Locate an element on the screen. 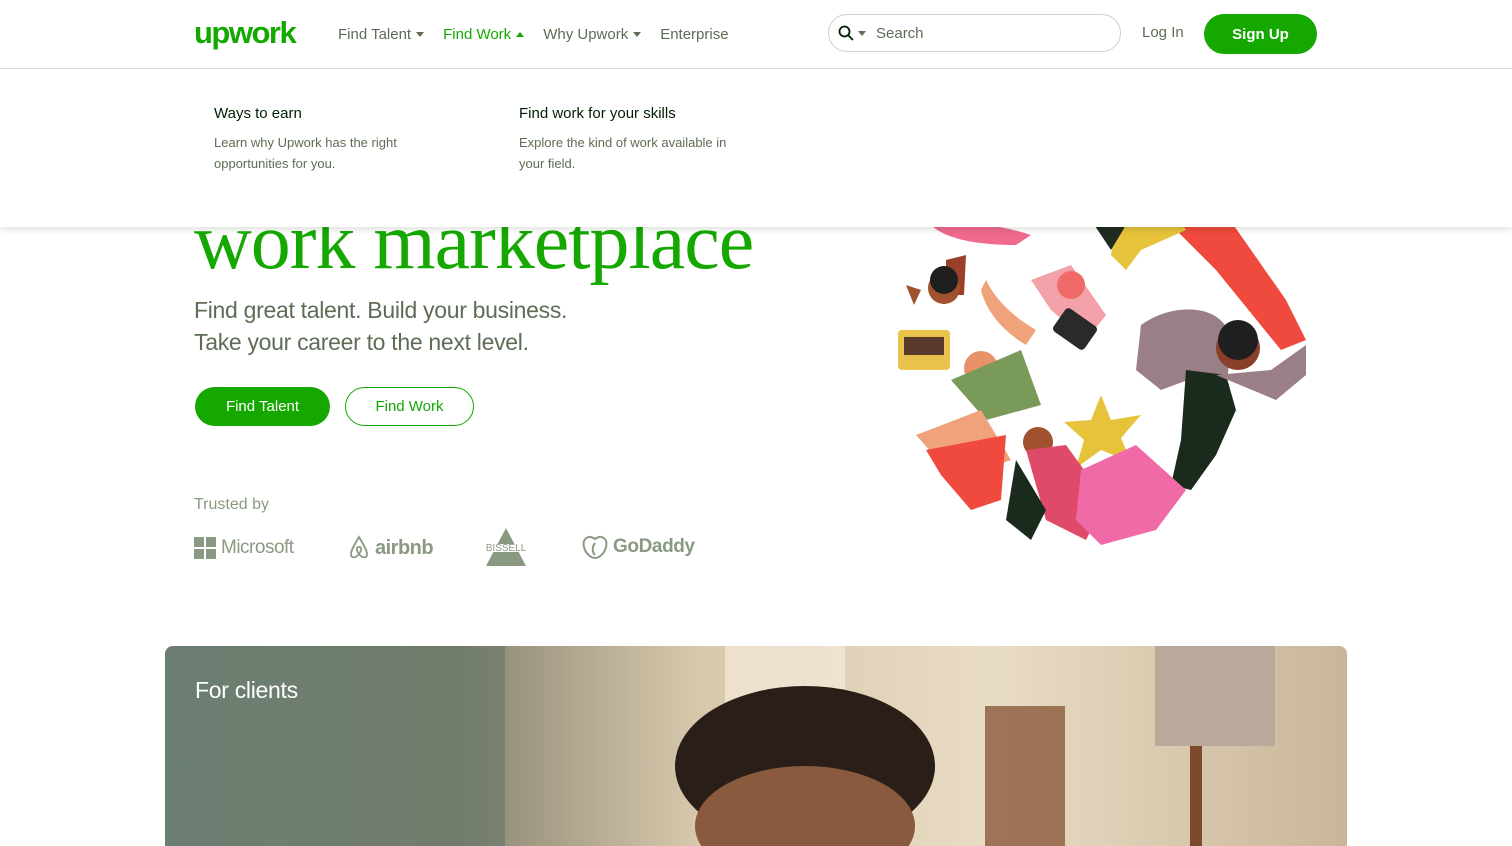 The height and width of the screenshot is (846, 1512). hero-subtitle-line2: Take your career to the next level. is located at coordinates (361, 342).